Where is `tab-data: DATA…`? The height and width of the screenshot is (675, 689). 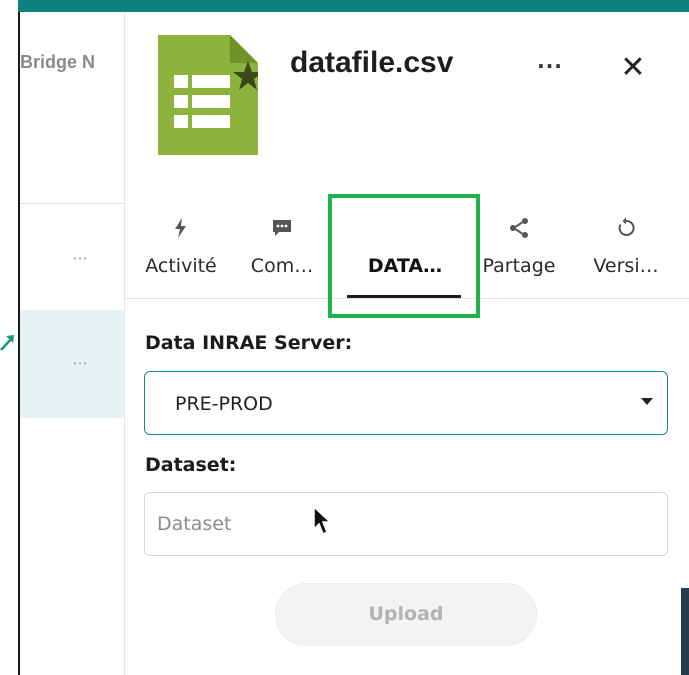
tab-data: DATA… is located at coordinates (405, 254).